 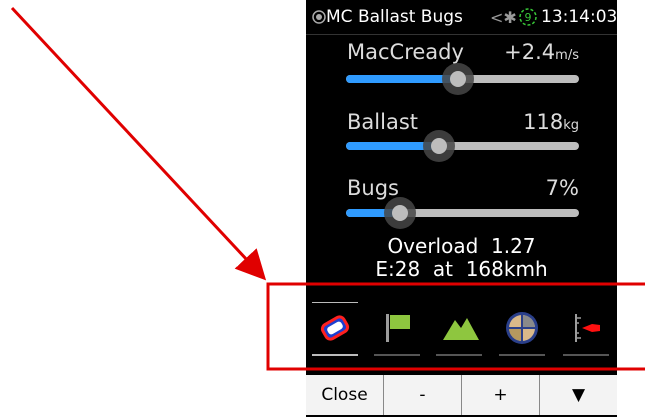 What do you see at coordinates (461, 269) in the screenshot?
I see `energy-line: E:28 at 168kmh` at bounding box center [461, 269].